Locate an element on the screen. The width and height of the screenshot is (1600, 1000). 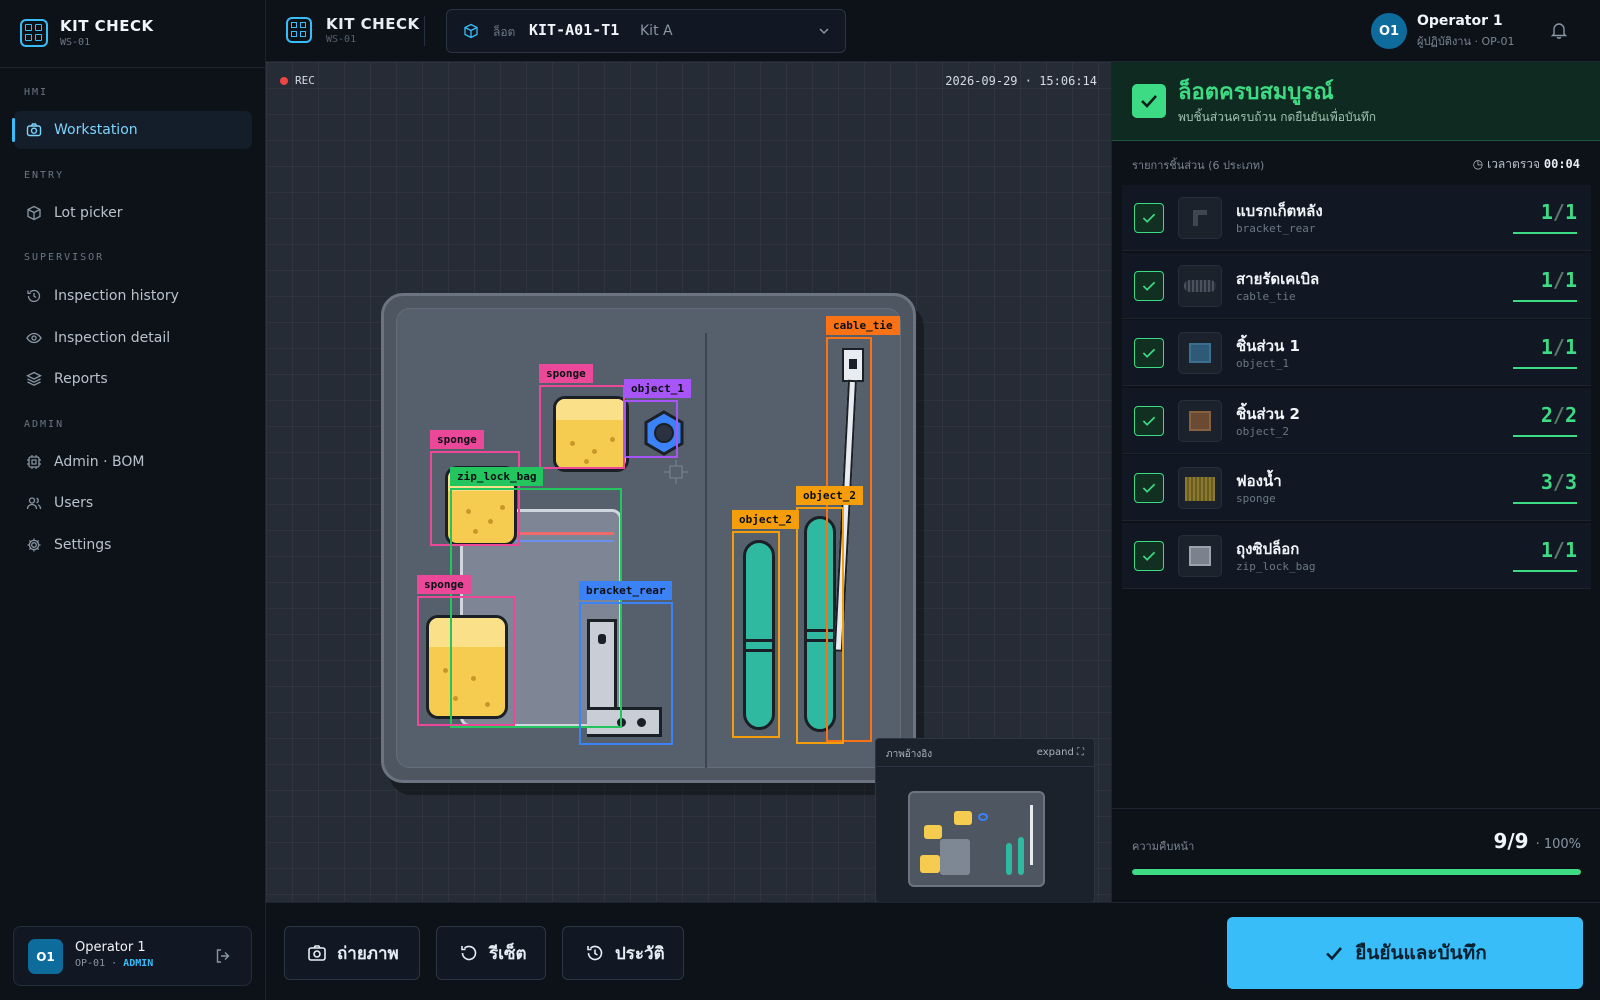
tray-divider is located at coordinates (706, 550).